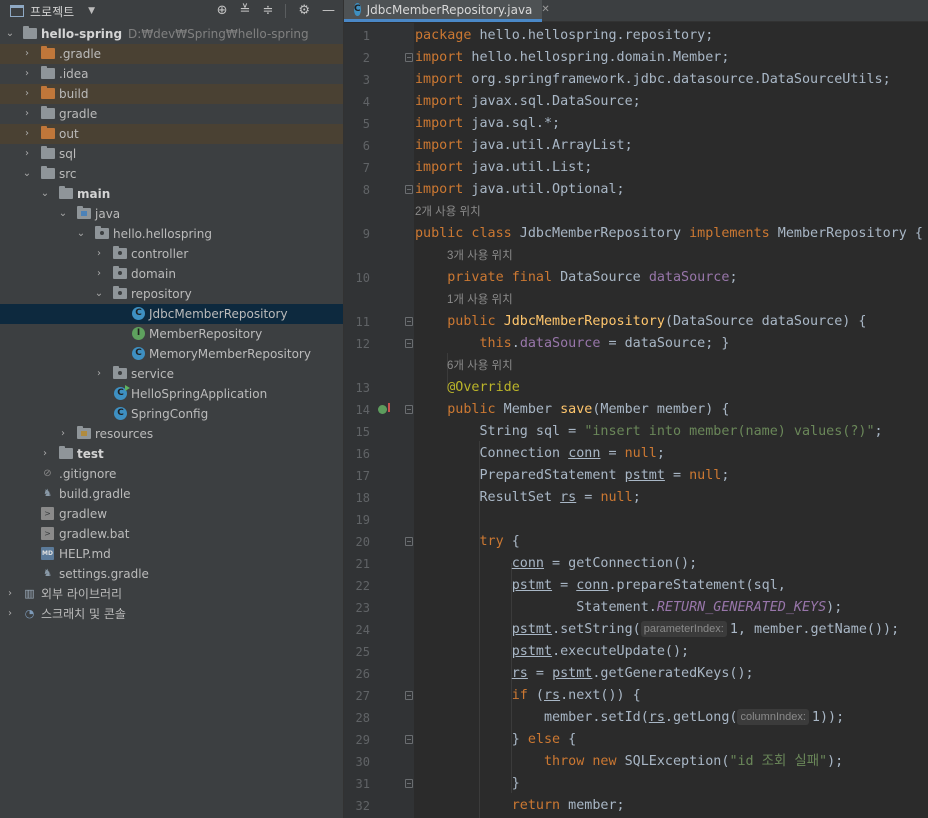 This screenshot has height=818, width=928. Describe the element at coordinates (245, 11) in the screenshot. I see `expand-all-icon: ≚` at that location.